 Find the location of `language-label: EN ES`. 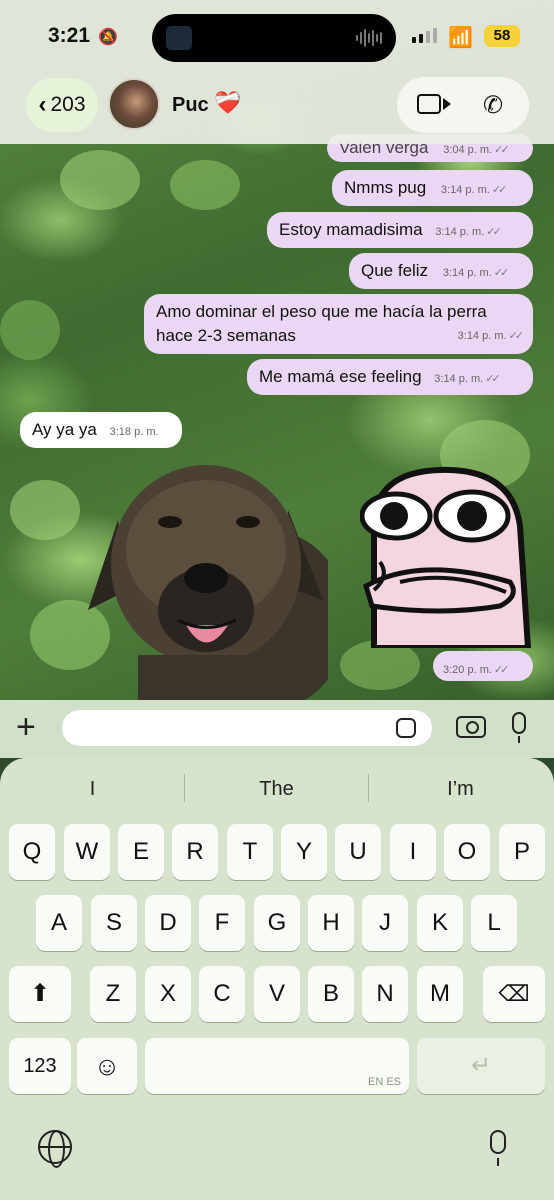

language-label: EN ES is located at coordinates (384, 1082).